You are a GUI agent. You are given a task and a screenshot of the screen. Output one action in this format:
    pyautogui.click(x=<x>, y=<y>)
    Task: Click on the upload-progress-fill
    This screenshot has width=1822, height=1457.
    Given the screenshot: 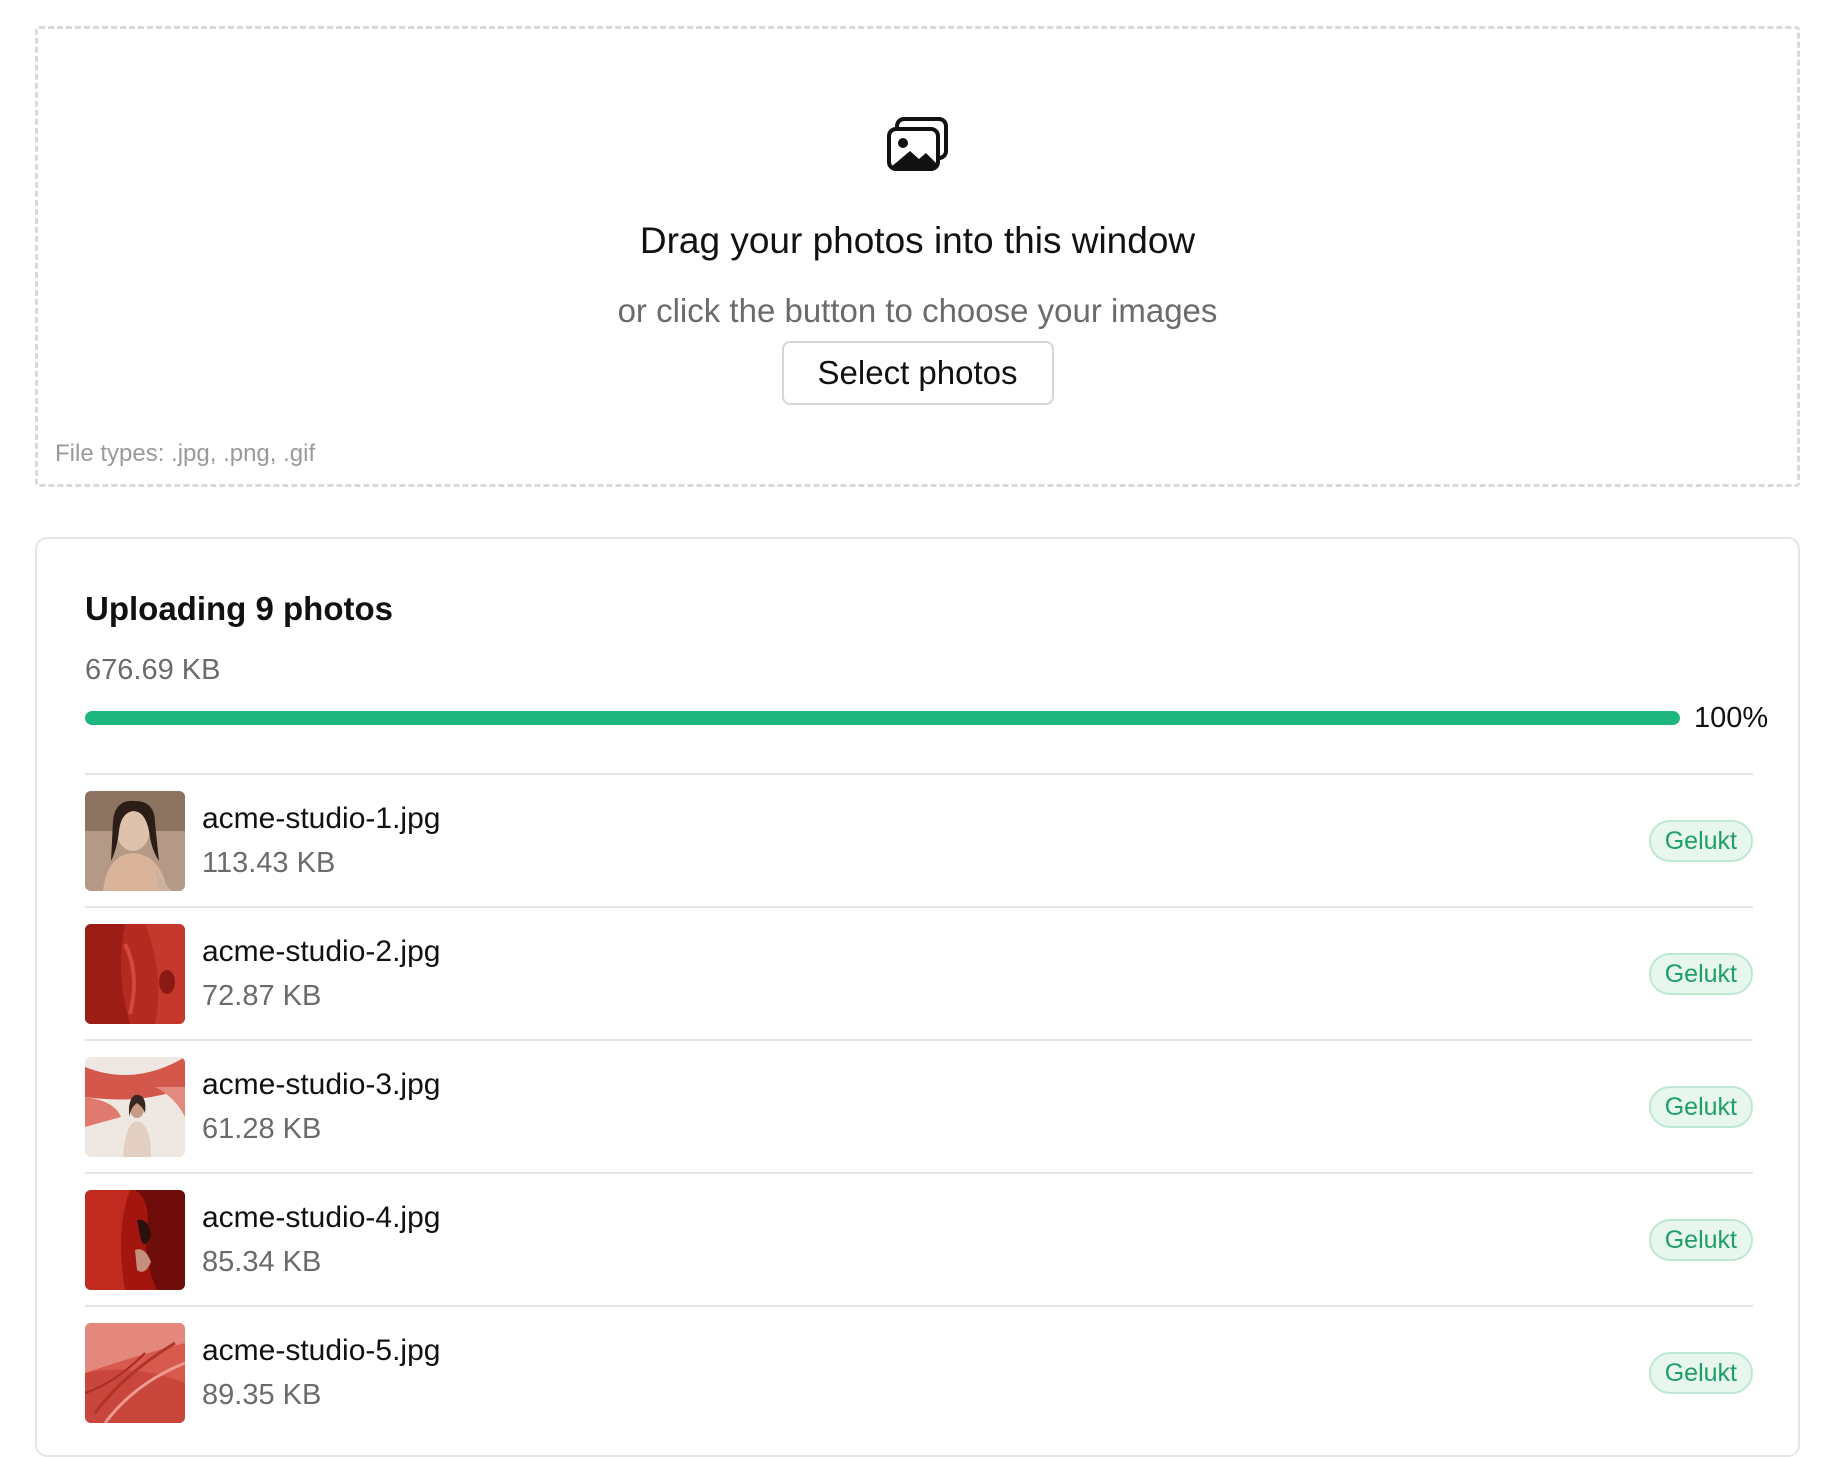 What is the action you would take?
    pyautogui.click(x=882, y=718)
    